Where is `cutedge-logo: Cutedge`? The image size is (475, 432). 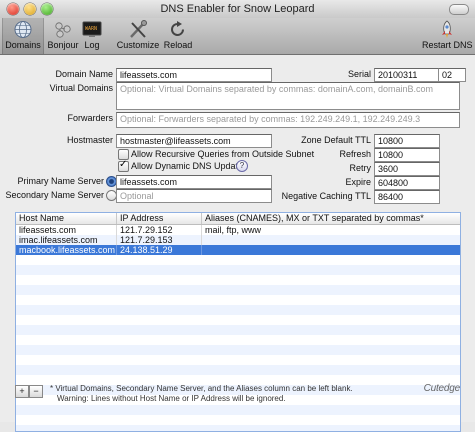
cutedge-logo: Cutedge is located at coordinates (442, 388).